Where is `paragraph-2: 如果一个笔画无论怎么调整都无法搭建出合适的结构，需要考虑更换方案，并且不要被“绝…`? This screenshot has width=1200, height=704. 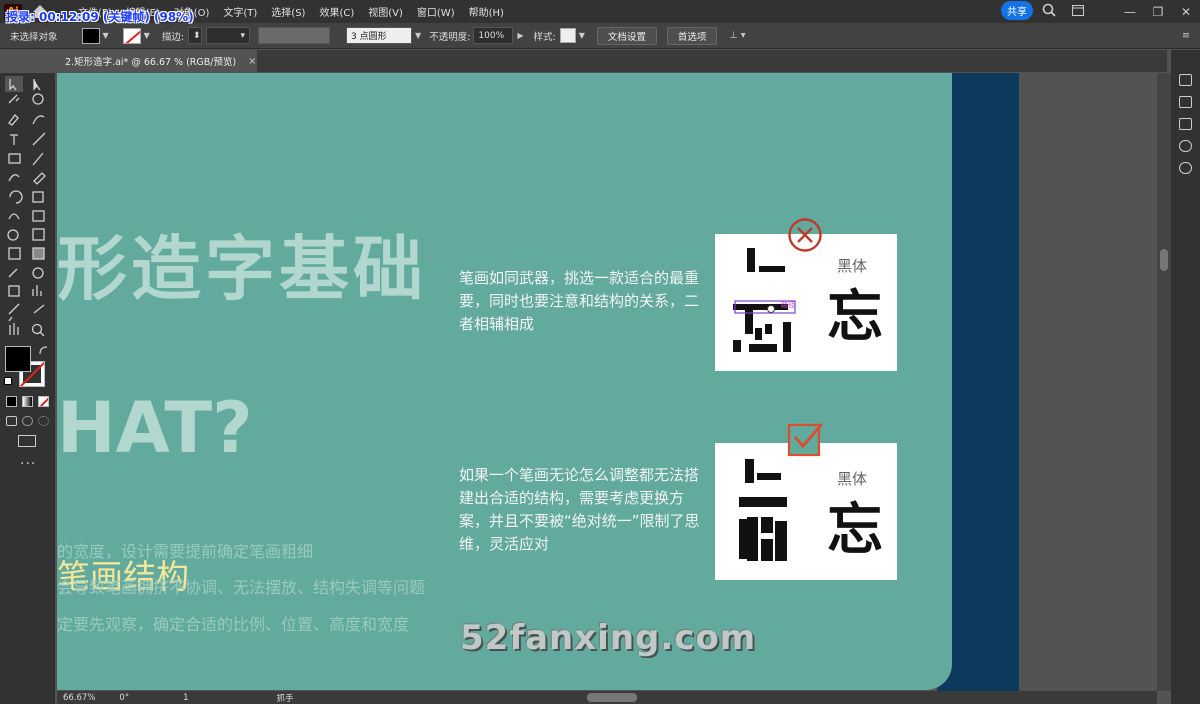 paragraph-2: 如果一个笔画无论怎么调整都无法搭建出合适的结构，需要考虑更换方案，并且不要被“绝… is located at coordinates (579, 509).